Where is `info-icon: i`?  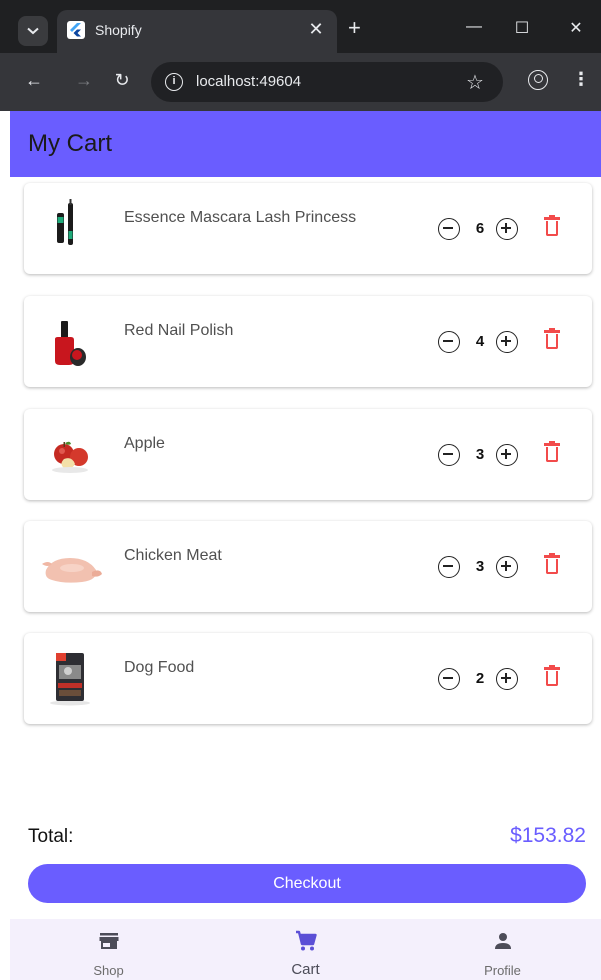 info-icon: i is located at coordinates (174, 82).